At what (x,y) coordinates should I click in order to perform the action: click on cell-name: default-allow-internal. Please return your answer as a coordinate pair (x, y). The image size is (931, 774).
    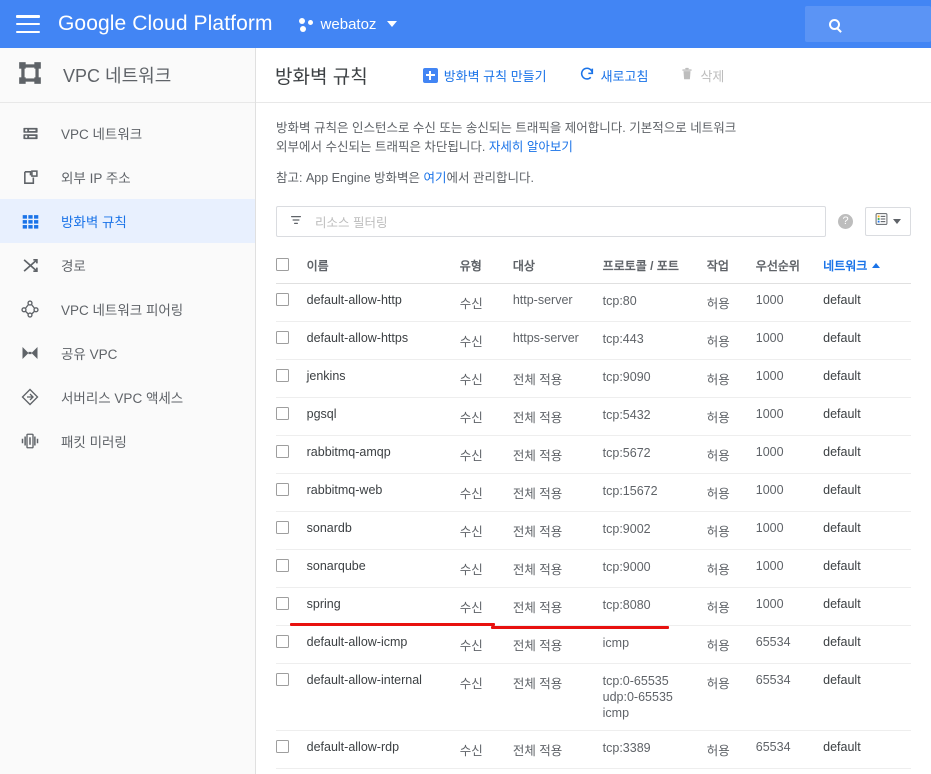
    Looking at the image, I should click on (383, 697).